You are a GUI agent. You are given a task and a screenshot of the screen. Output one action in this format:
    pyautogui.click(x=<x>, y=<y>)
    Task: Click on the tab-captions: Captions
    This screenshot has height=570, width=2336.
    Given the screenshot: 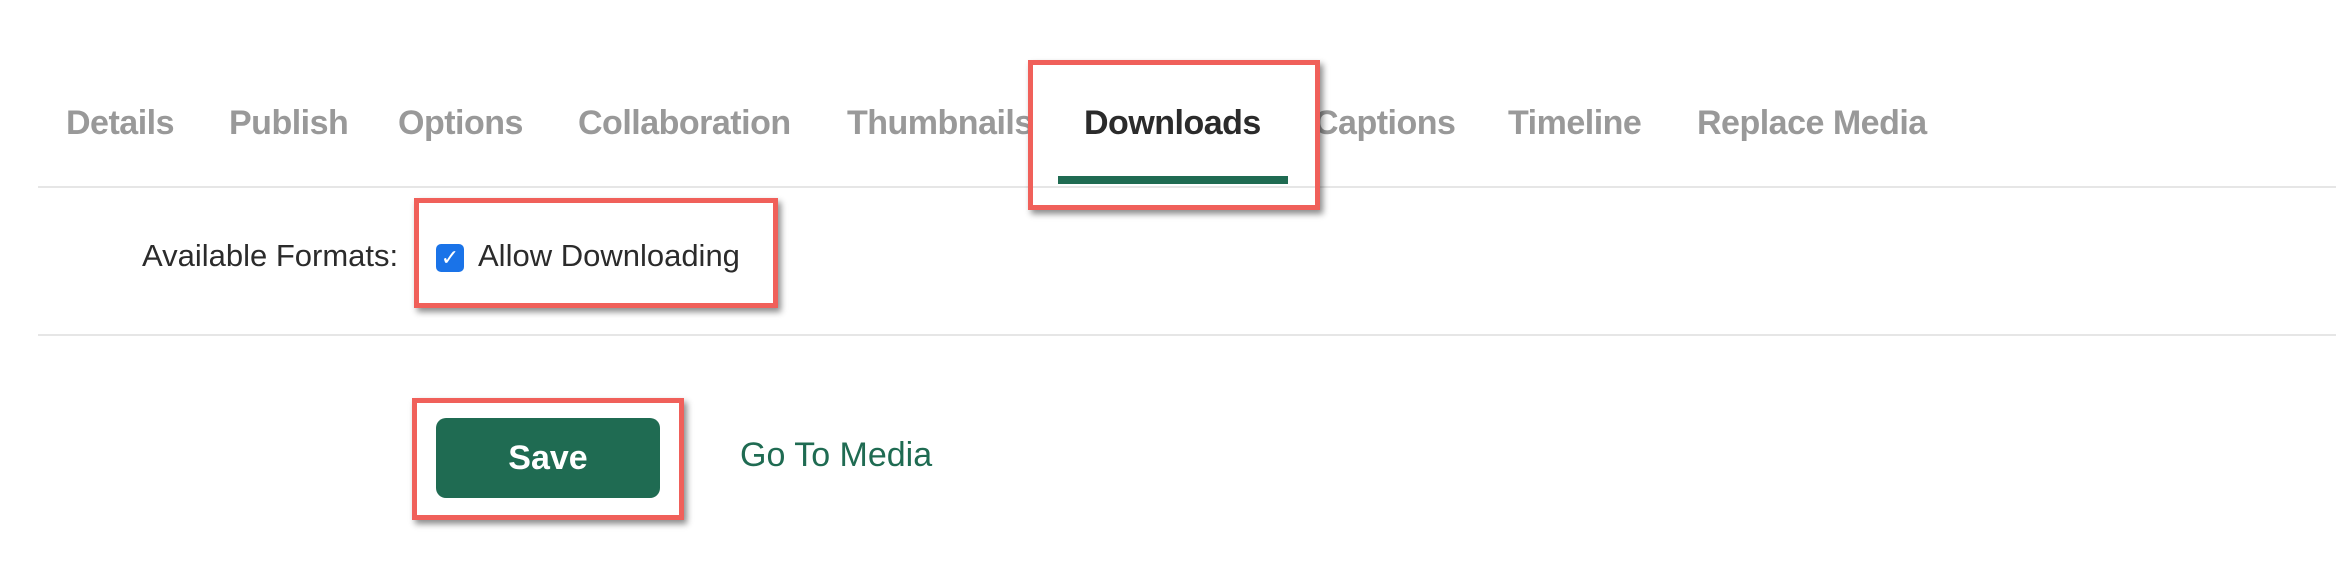 What is the action you would take?
    pyautogui.click(x=1385, y=123)
    